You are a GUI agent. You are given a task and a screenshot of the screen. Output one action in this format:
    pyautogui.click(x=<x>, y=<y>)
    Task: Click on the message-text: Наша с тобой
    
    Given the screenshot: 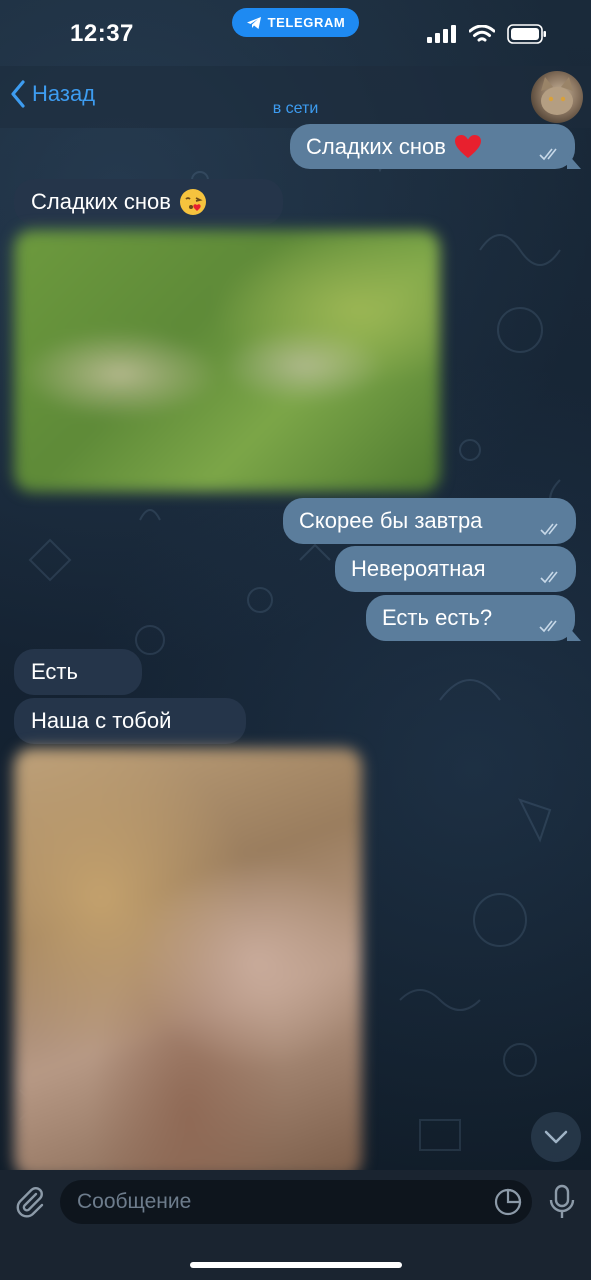 What is the action you would take?
    pyautogui.click(x=101, y=720)
    